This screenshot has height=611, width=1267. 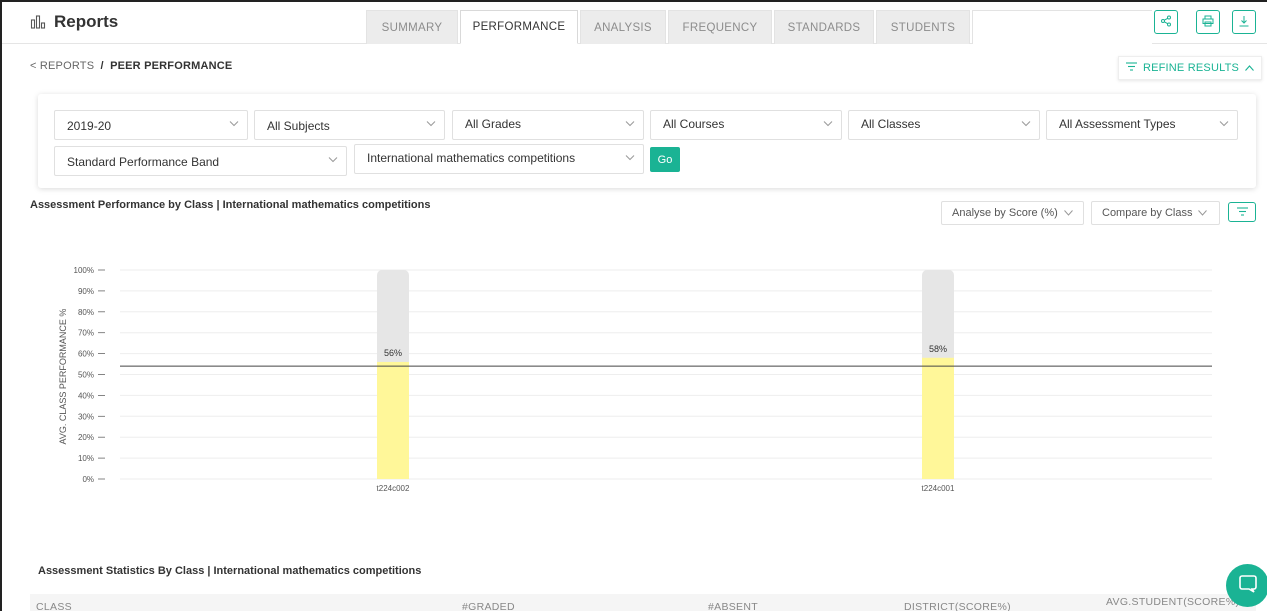 I want to click on download-icon, so click(x=1244, y=22).